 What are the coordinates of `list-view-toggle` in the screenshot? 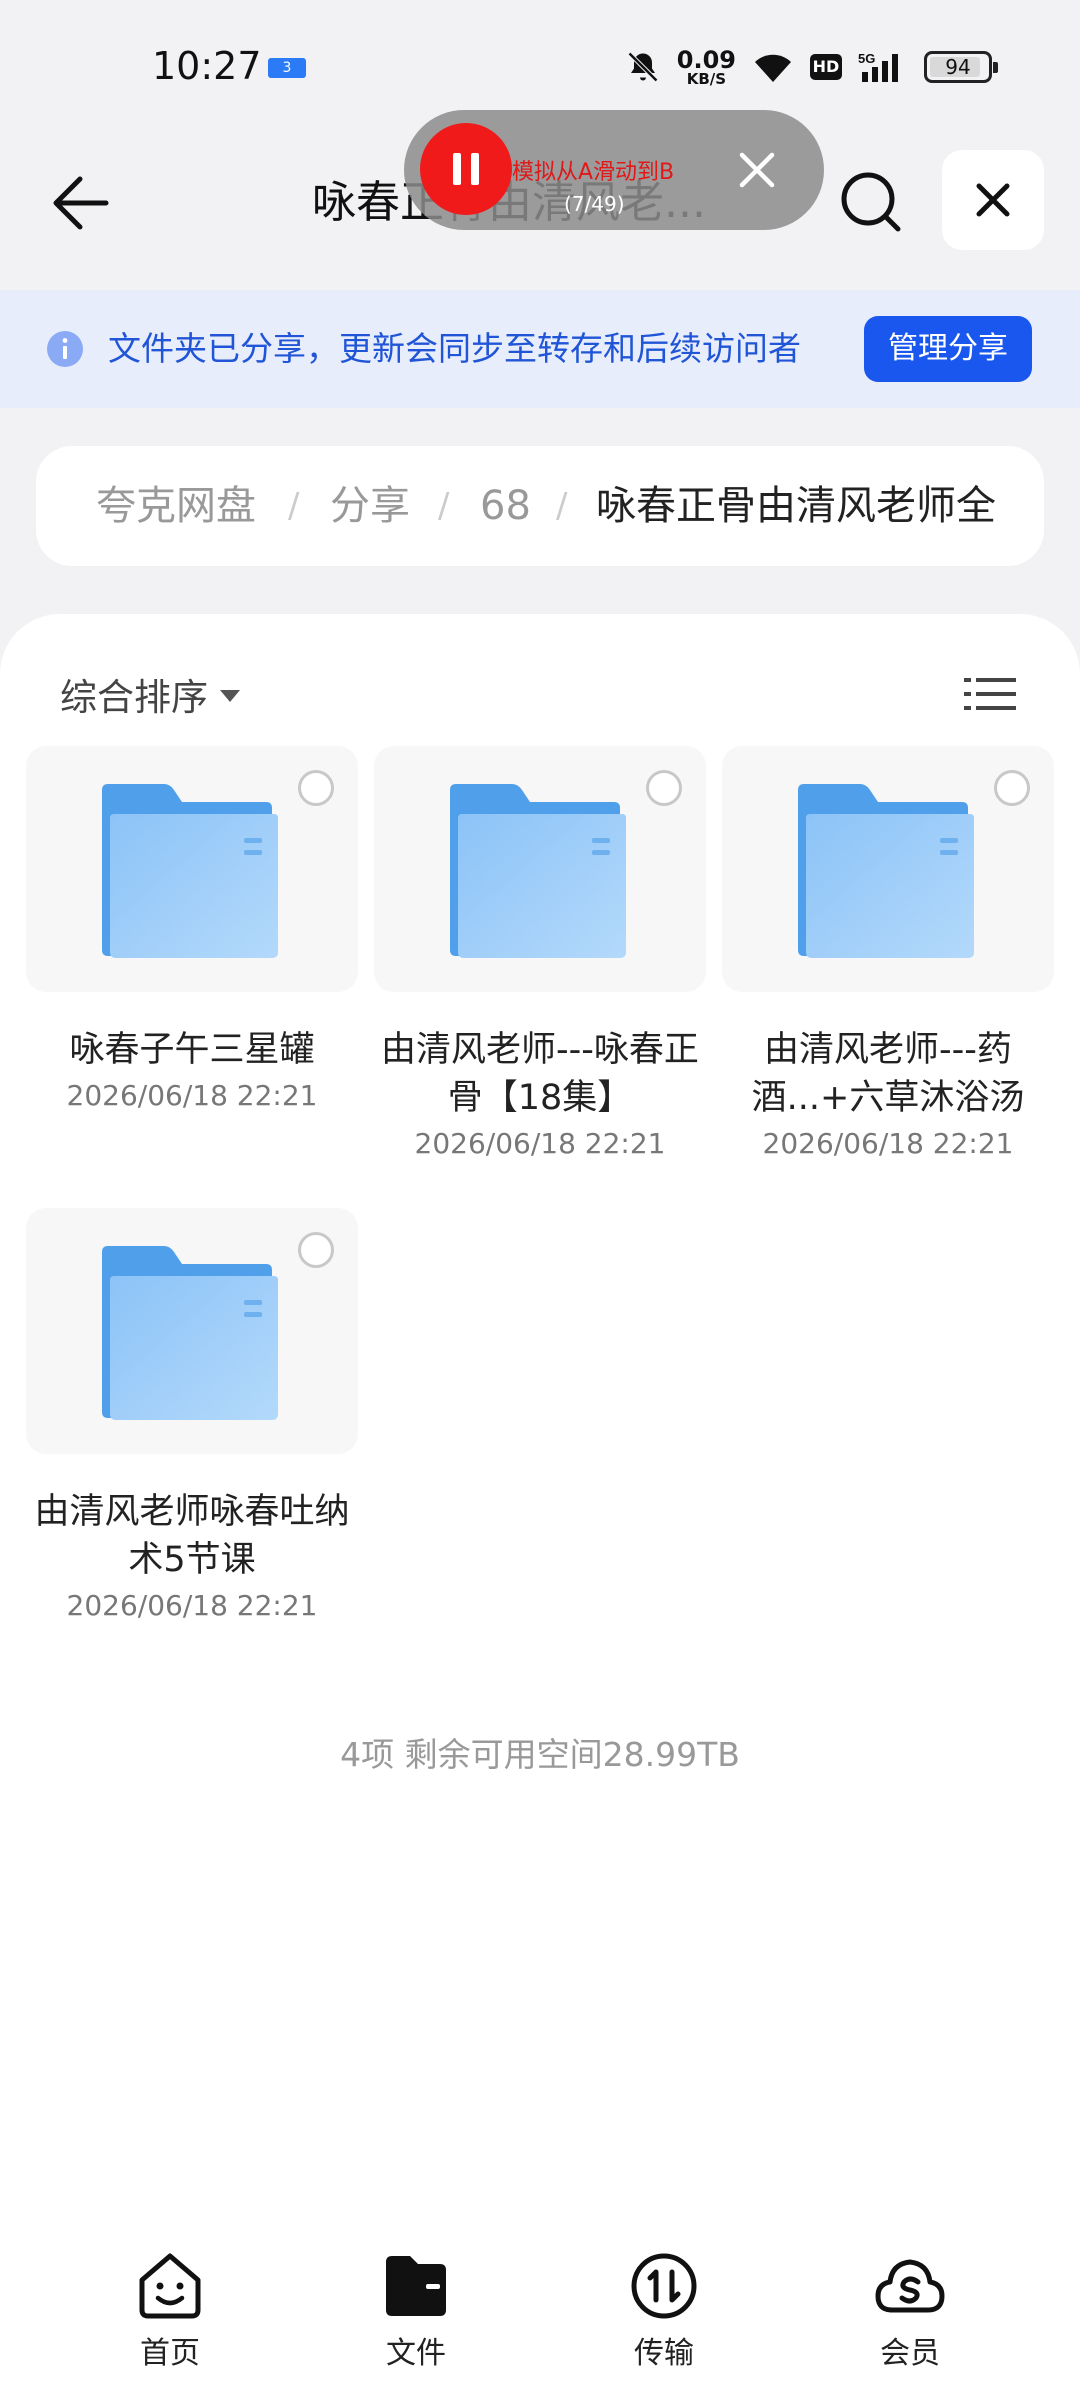 It's located at (991, 694).